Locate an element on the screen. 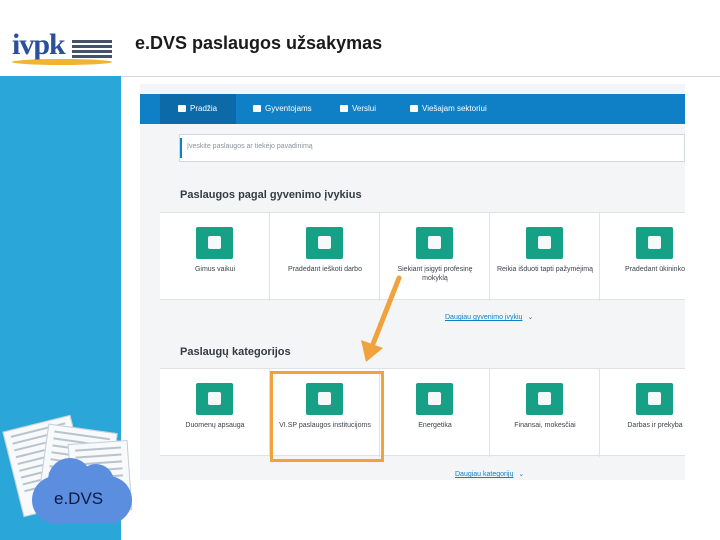 The height and width of the screenshot is (540, 720). more-categories-link: Daugiau kategorijų ⌄ is located at coordinates (489, 474).